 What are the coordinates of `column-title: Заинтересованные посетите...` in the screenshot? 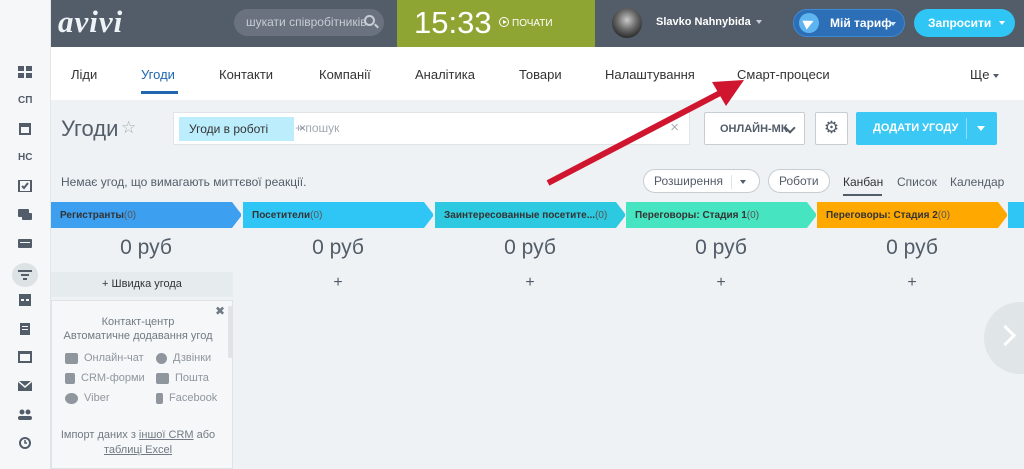 It's located at (520, 215).